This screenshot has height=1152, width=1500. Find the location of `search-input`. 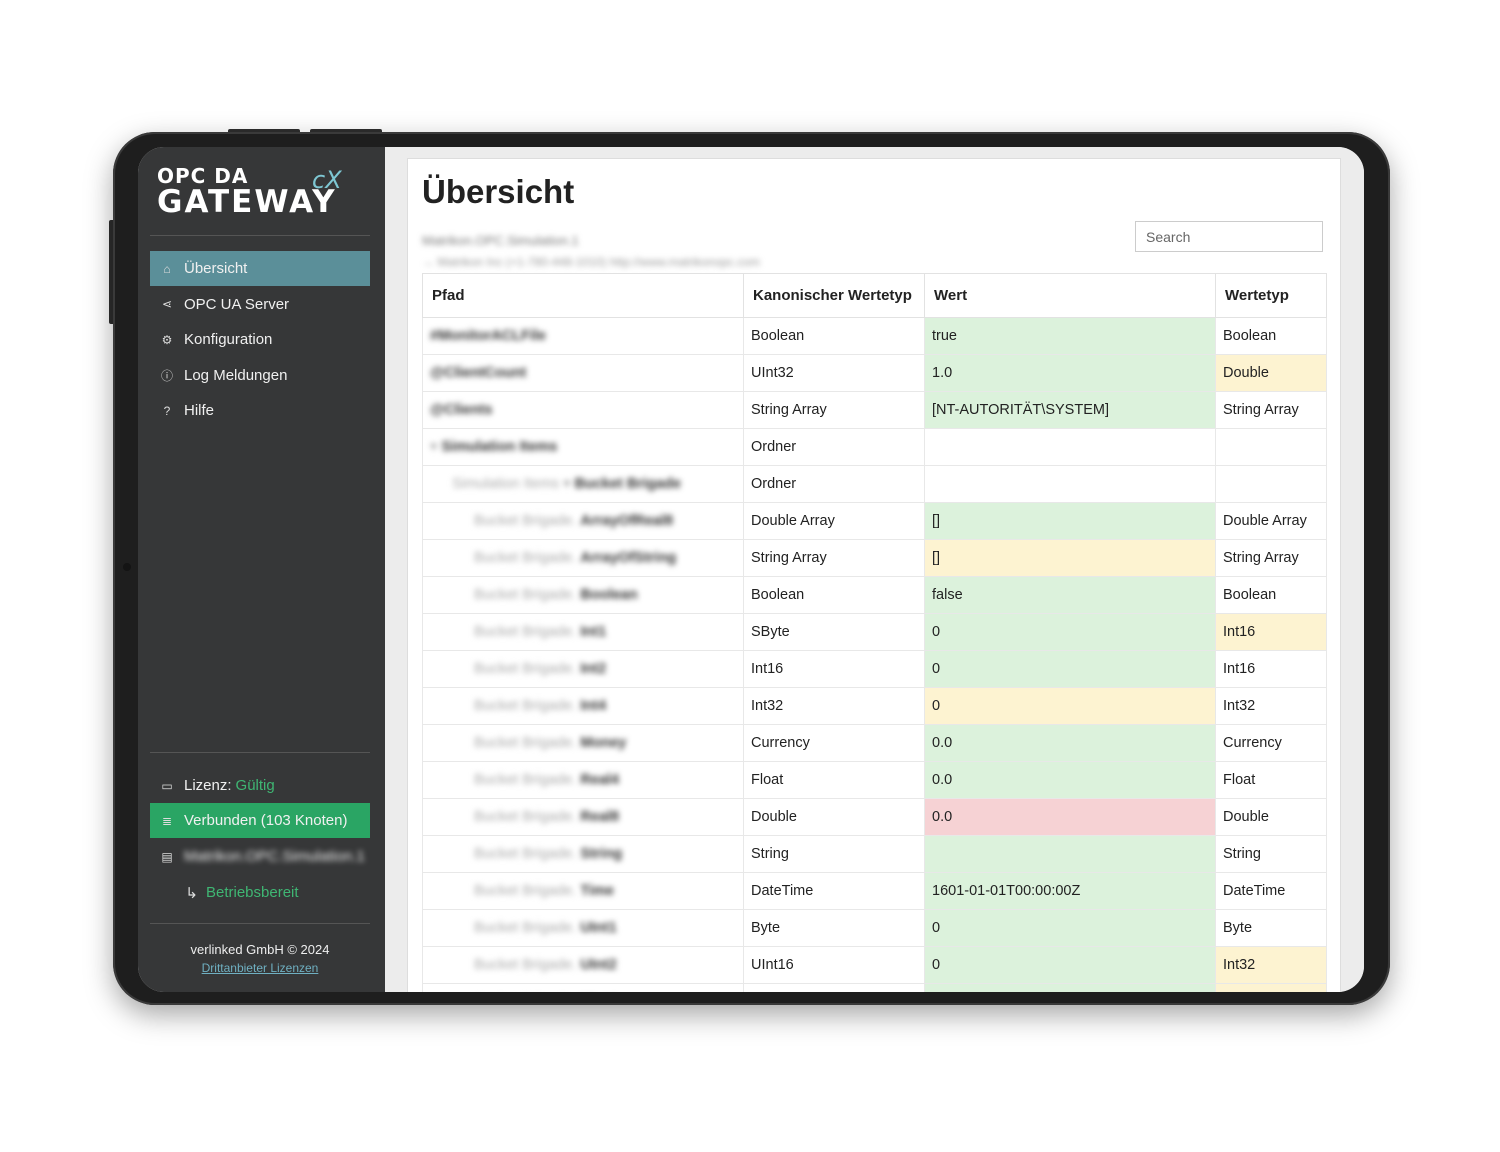

search-input is located at coordinates (1229, 236).